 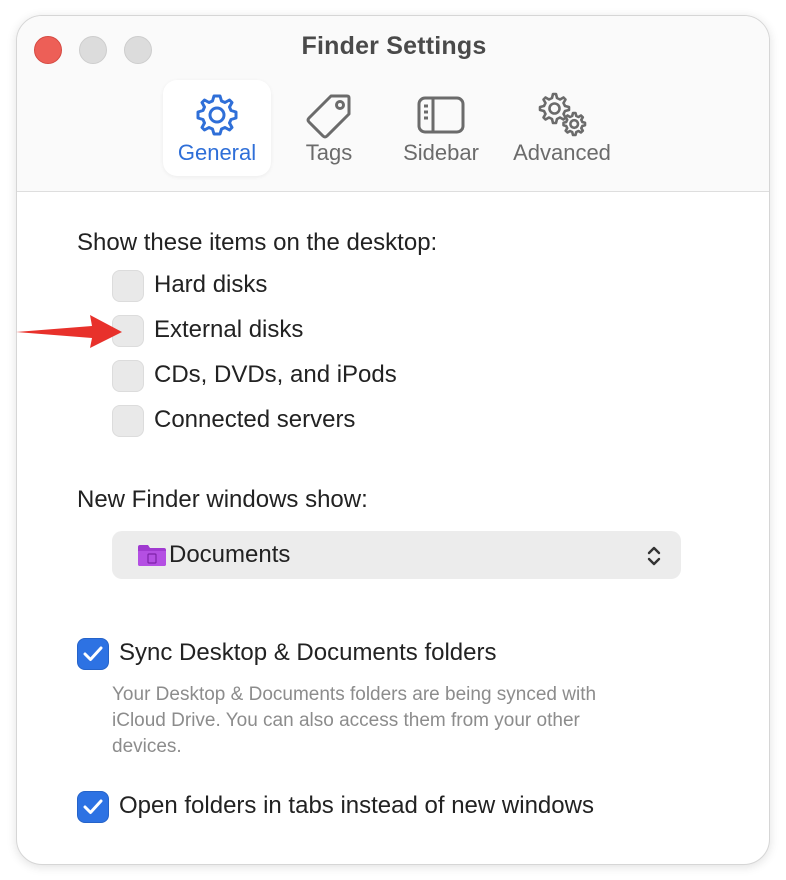 I want to click on sync-desktop-documents-checkbox, so click(x=93, y=654).